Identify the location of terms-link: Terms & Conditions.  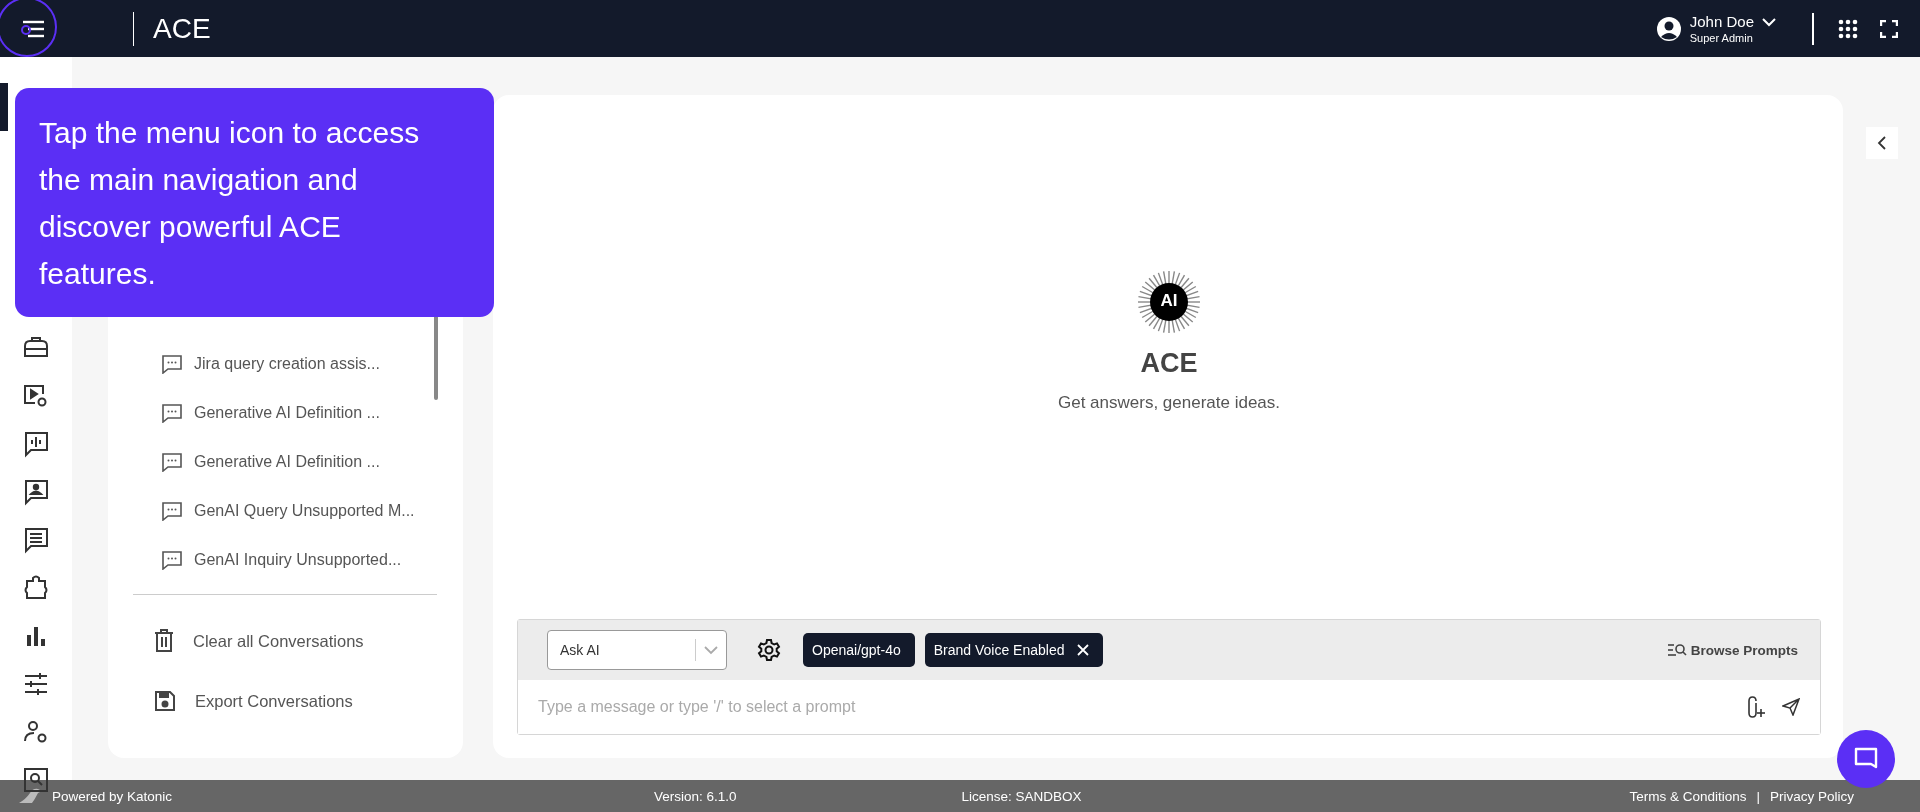
(1688, 796).